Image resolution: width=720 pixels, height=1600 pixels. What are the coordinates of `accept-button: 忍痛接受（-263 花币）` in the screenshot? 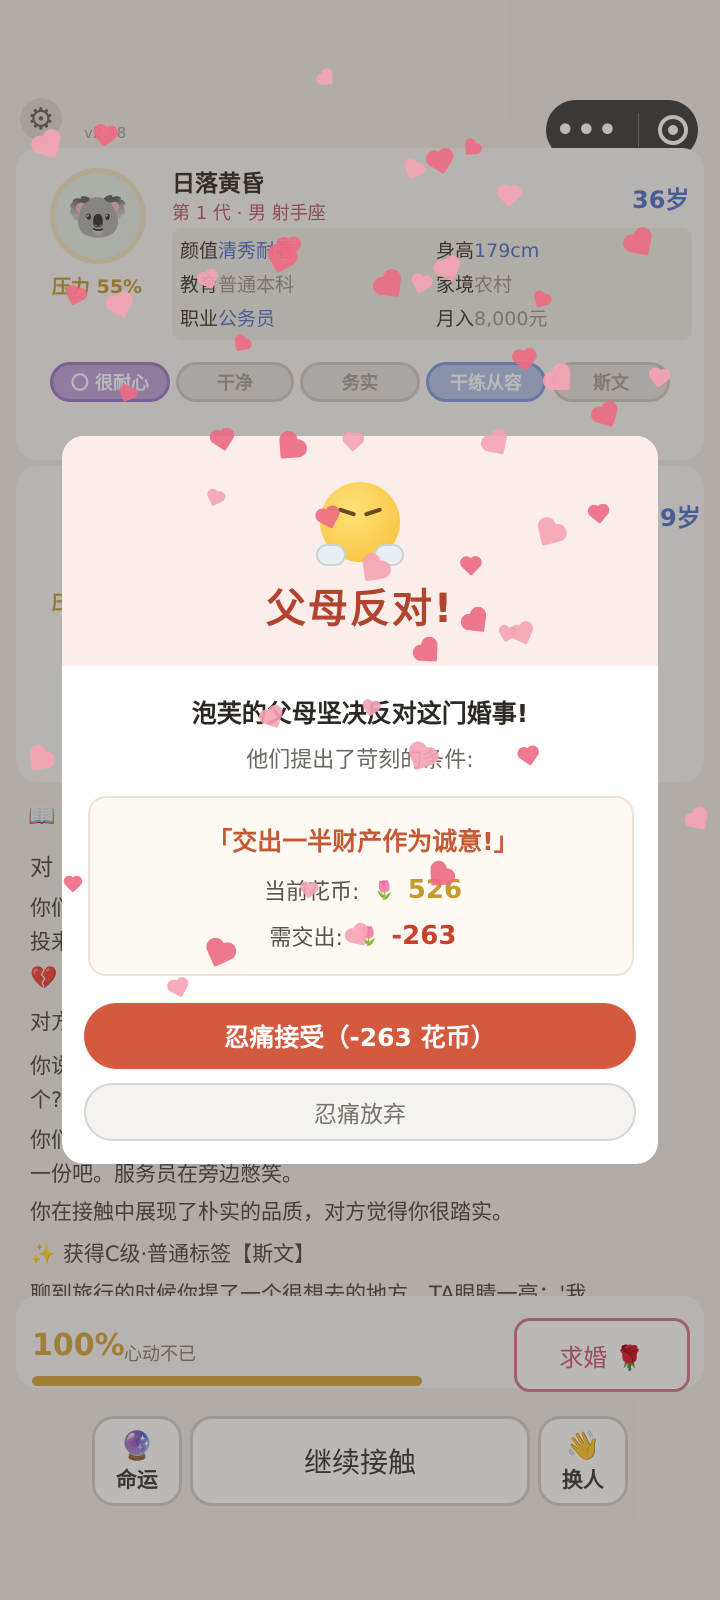 It's located at (360, 1036).